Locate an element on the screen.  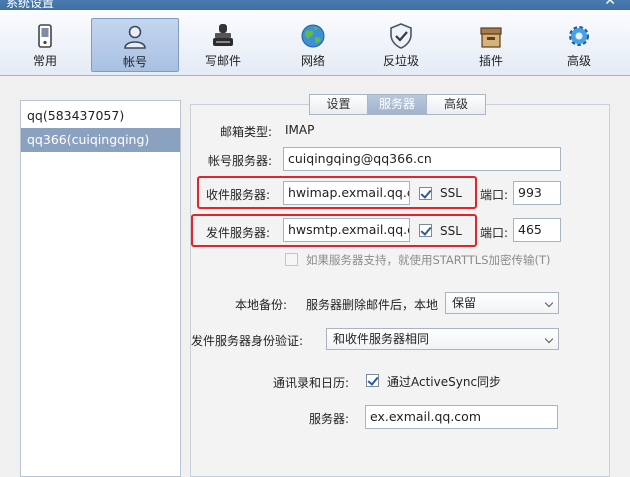
activesync-checkbox is located at coordinates (372, 380).